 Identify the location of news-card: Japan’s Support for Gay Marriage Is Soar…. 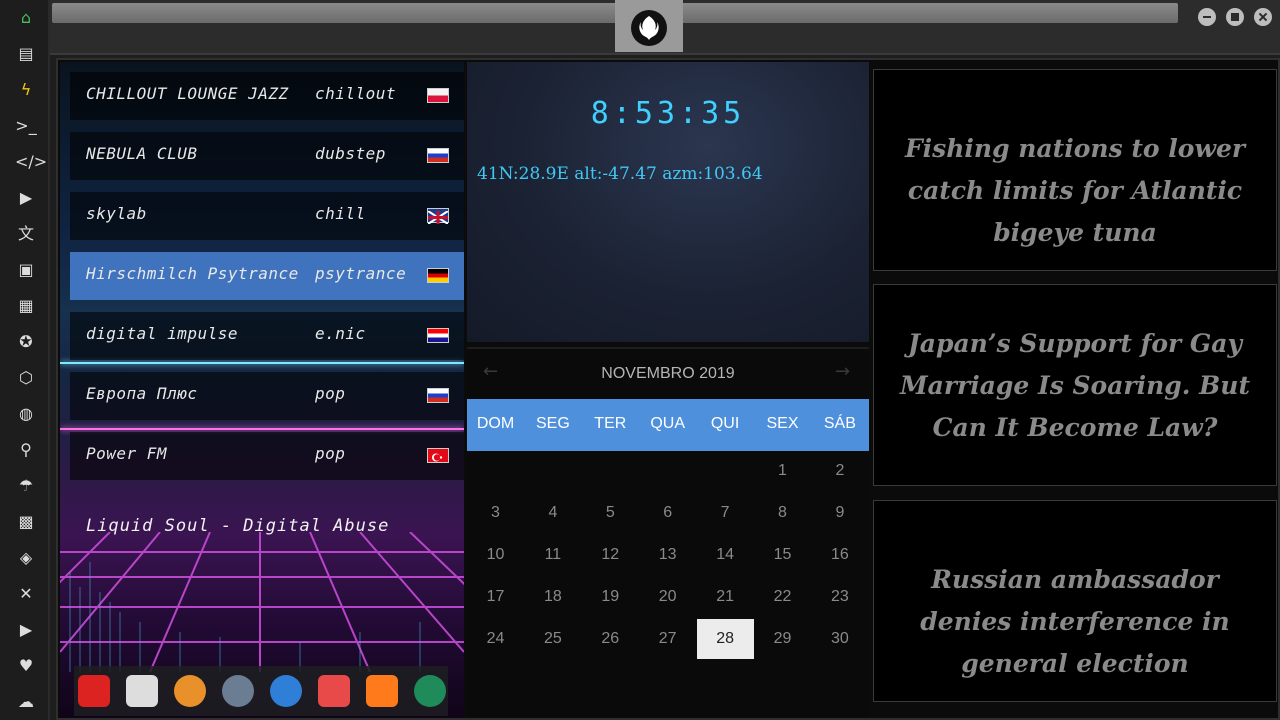
(1075, 385).